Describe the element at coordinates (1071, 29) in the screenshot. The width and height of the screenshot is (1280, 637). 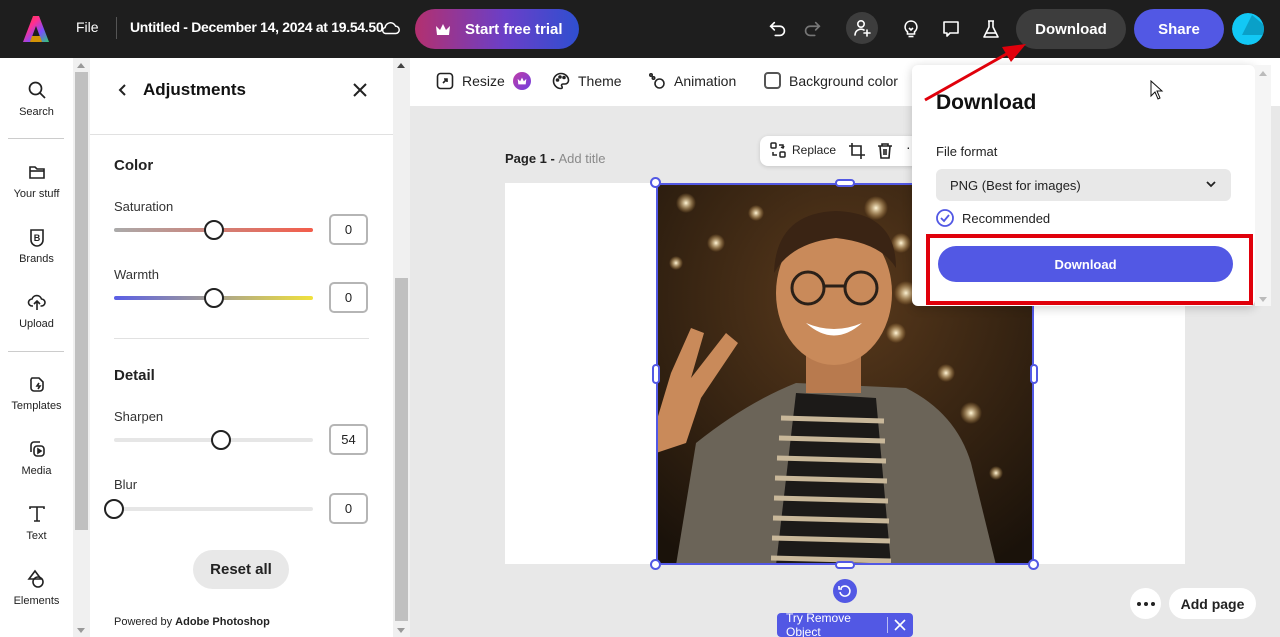
I see `download-button: Download` at that location.